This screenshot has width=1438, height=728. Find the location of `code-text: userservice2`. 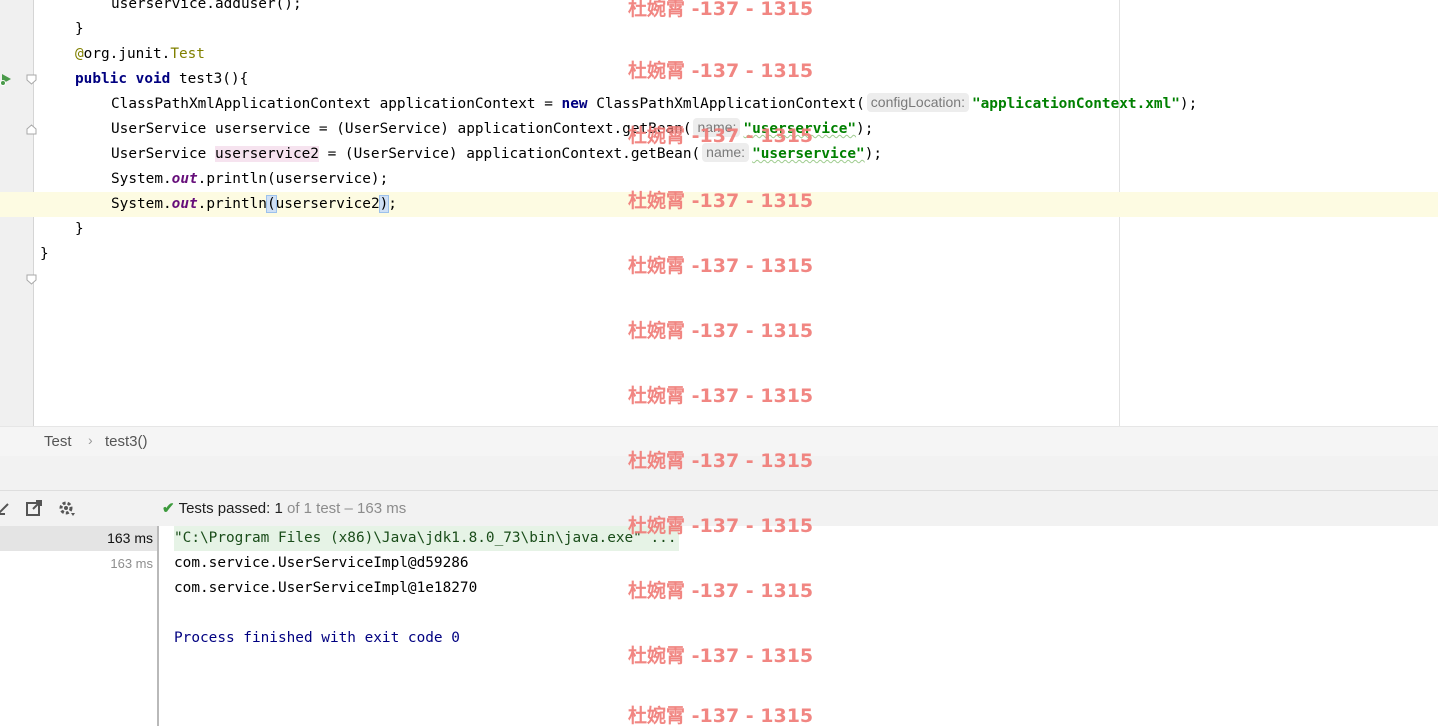

code-text: userservice2 is located at coordinates (327, 204).